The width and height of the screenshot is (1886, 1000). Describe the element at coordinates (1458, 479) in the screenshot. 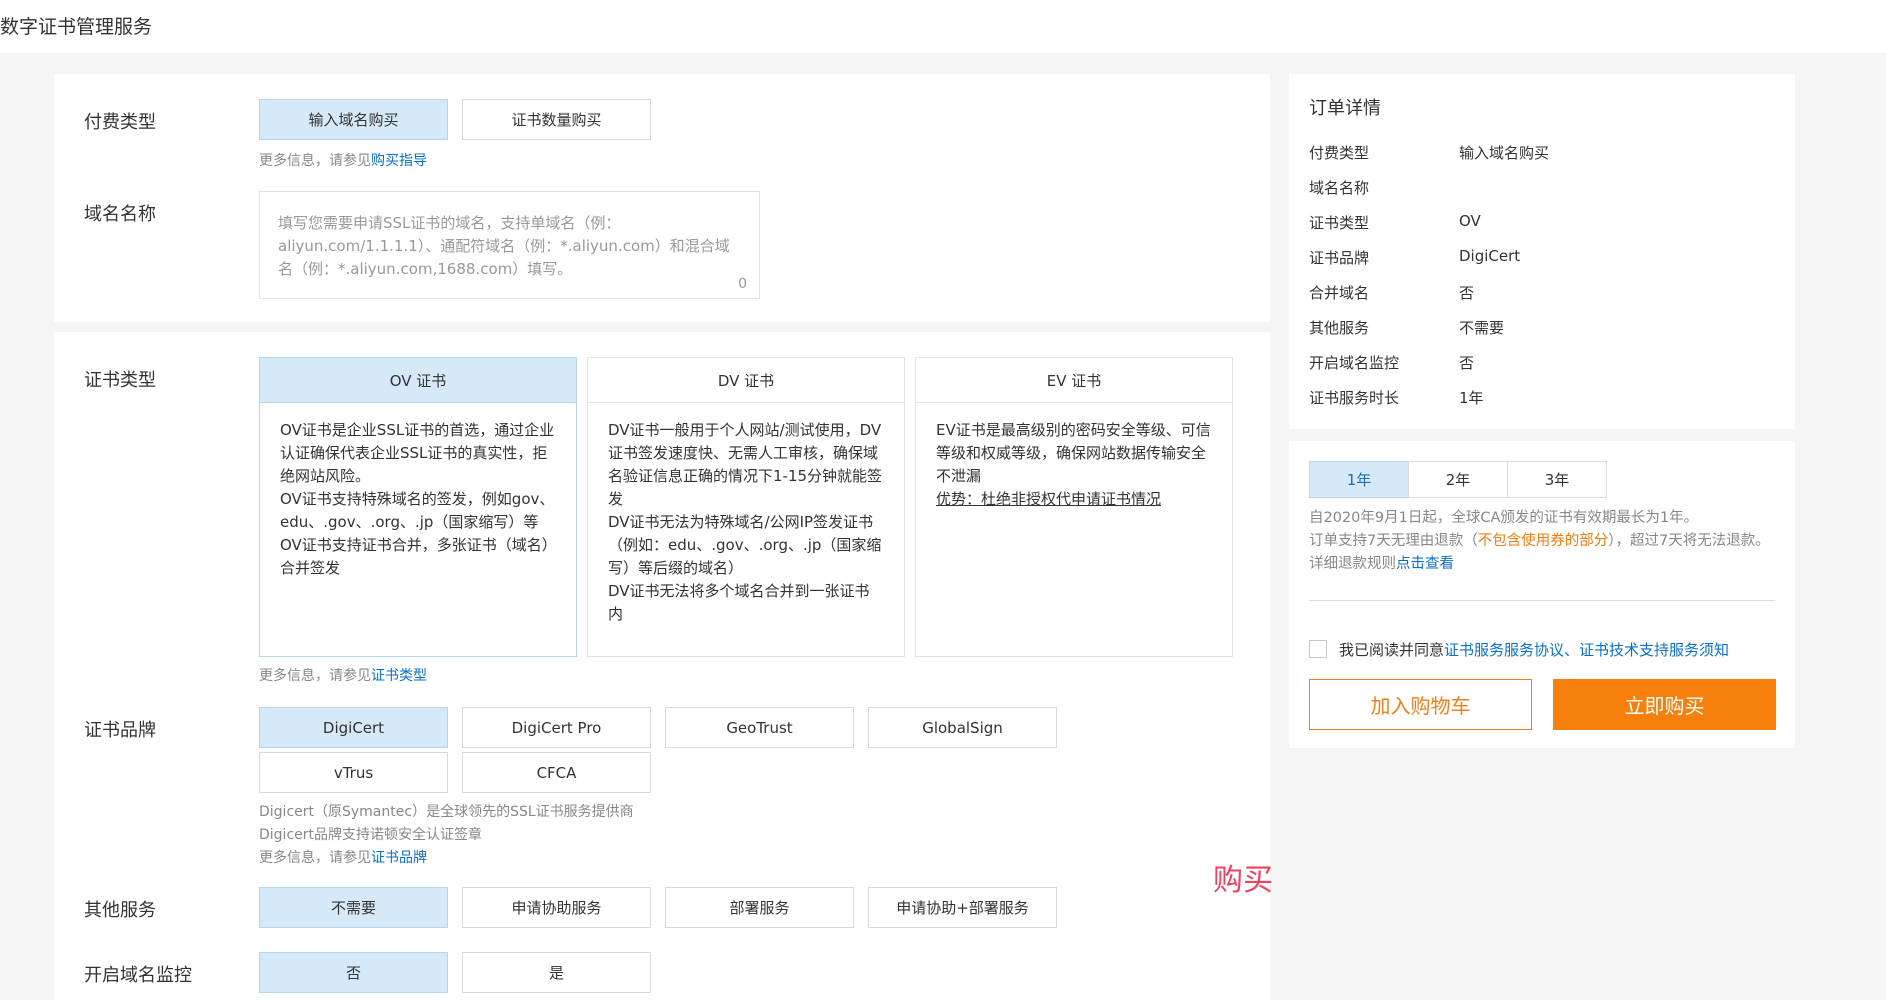

I see `duration-option-2y: 2年` at that location.